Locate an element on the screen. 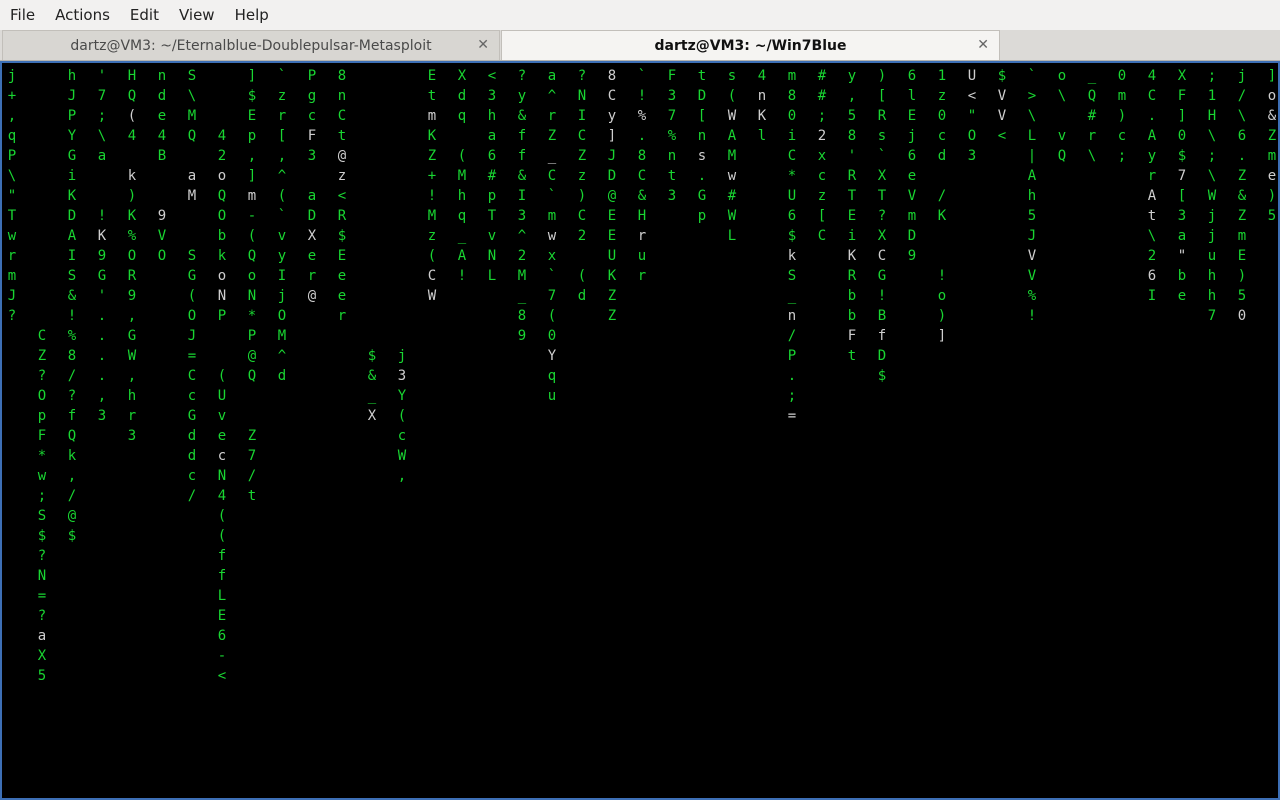  menu-view: View is located at coordinates (197, 15).